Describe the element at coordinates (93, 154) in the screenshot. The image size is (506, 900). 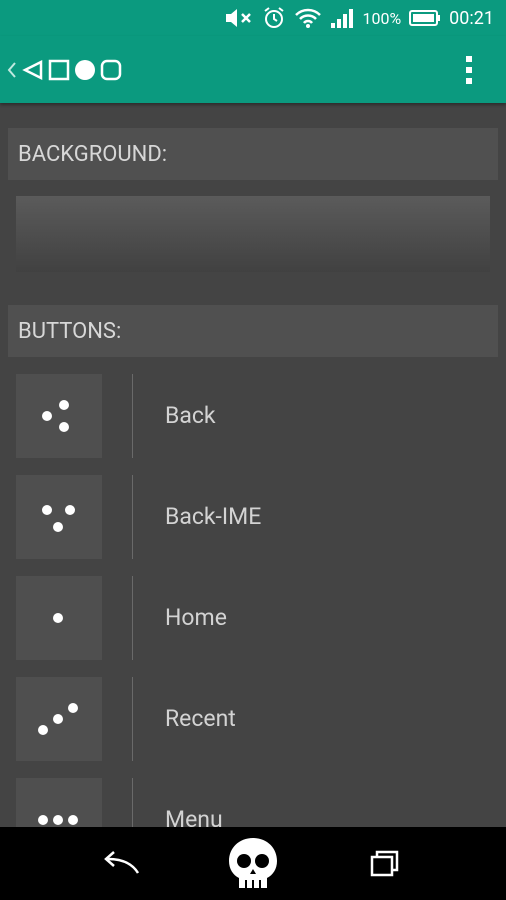
I see `background-section-label: BACKGROUND:` at that location.